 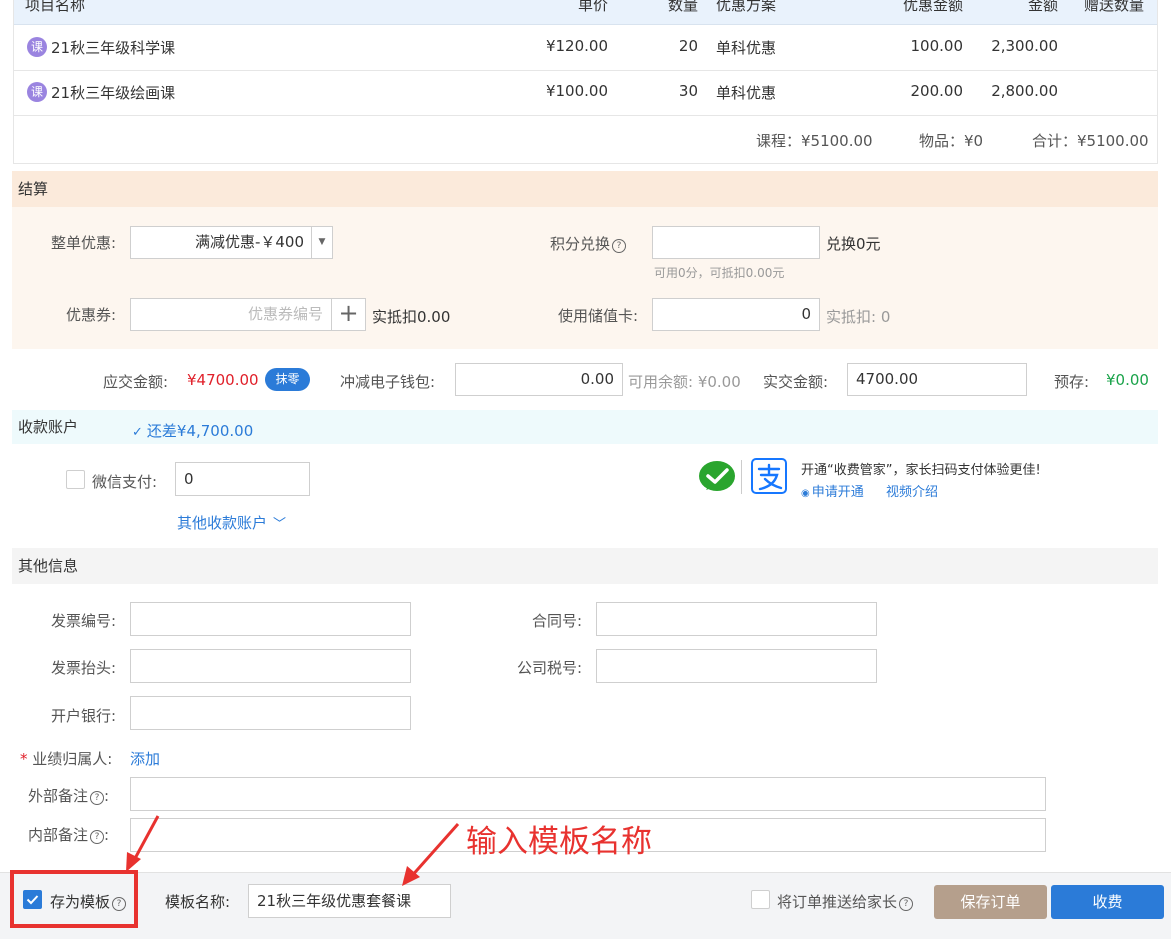 I want to click on order-discount-value: 满减优惠-￥400, so click(x=249, y=242).